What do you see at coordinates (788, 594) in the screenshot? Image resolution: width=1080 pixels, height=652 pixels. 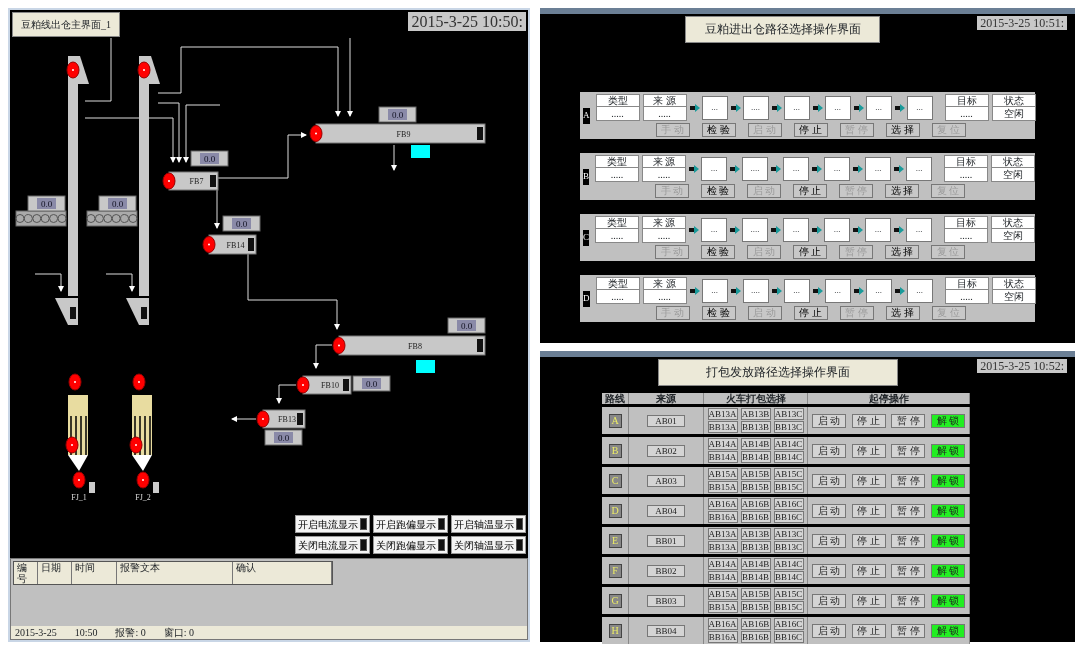 I see `option-button: AB15C` at bounding box center [788, 594].